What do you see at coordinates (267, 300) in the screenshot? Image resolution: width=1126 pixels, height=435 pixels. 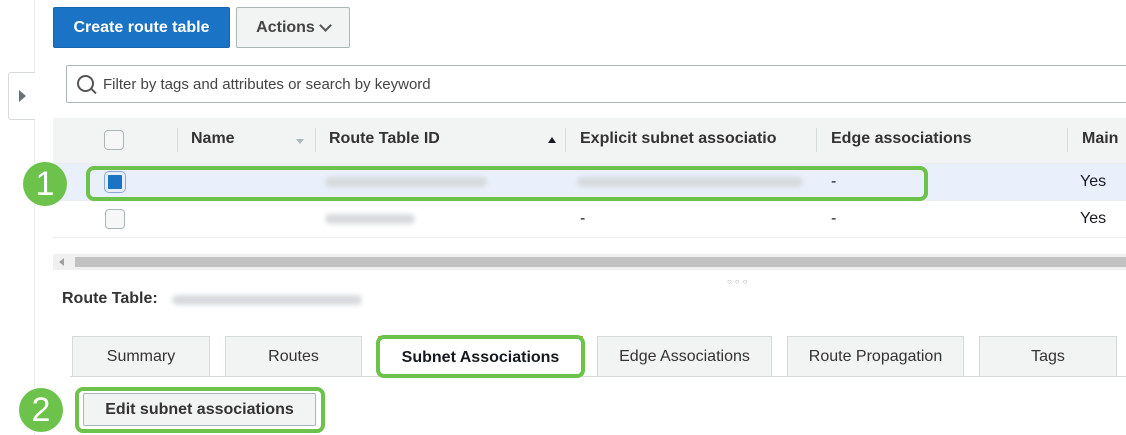 I see `route-table-value-redacted` at bounding box center [267, 300].